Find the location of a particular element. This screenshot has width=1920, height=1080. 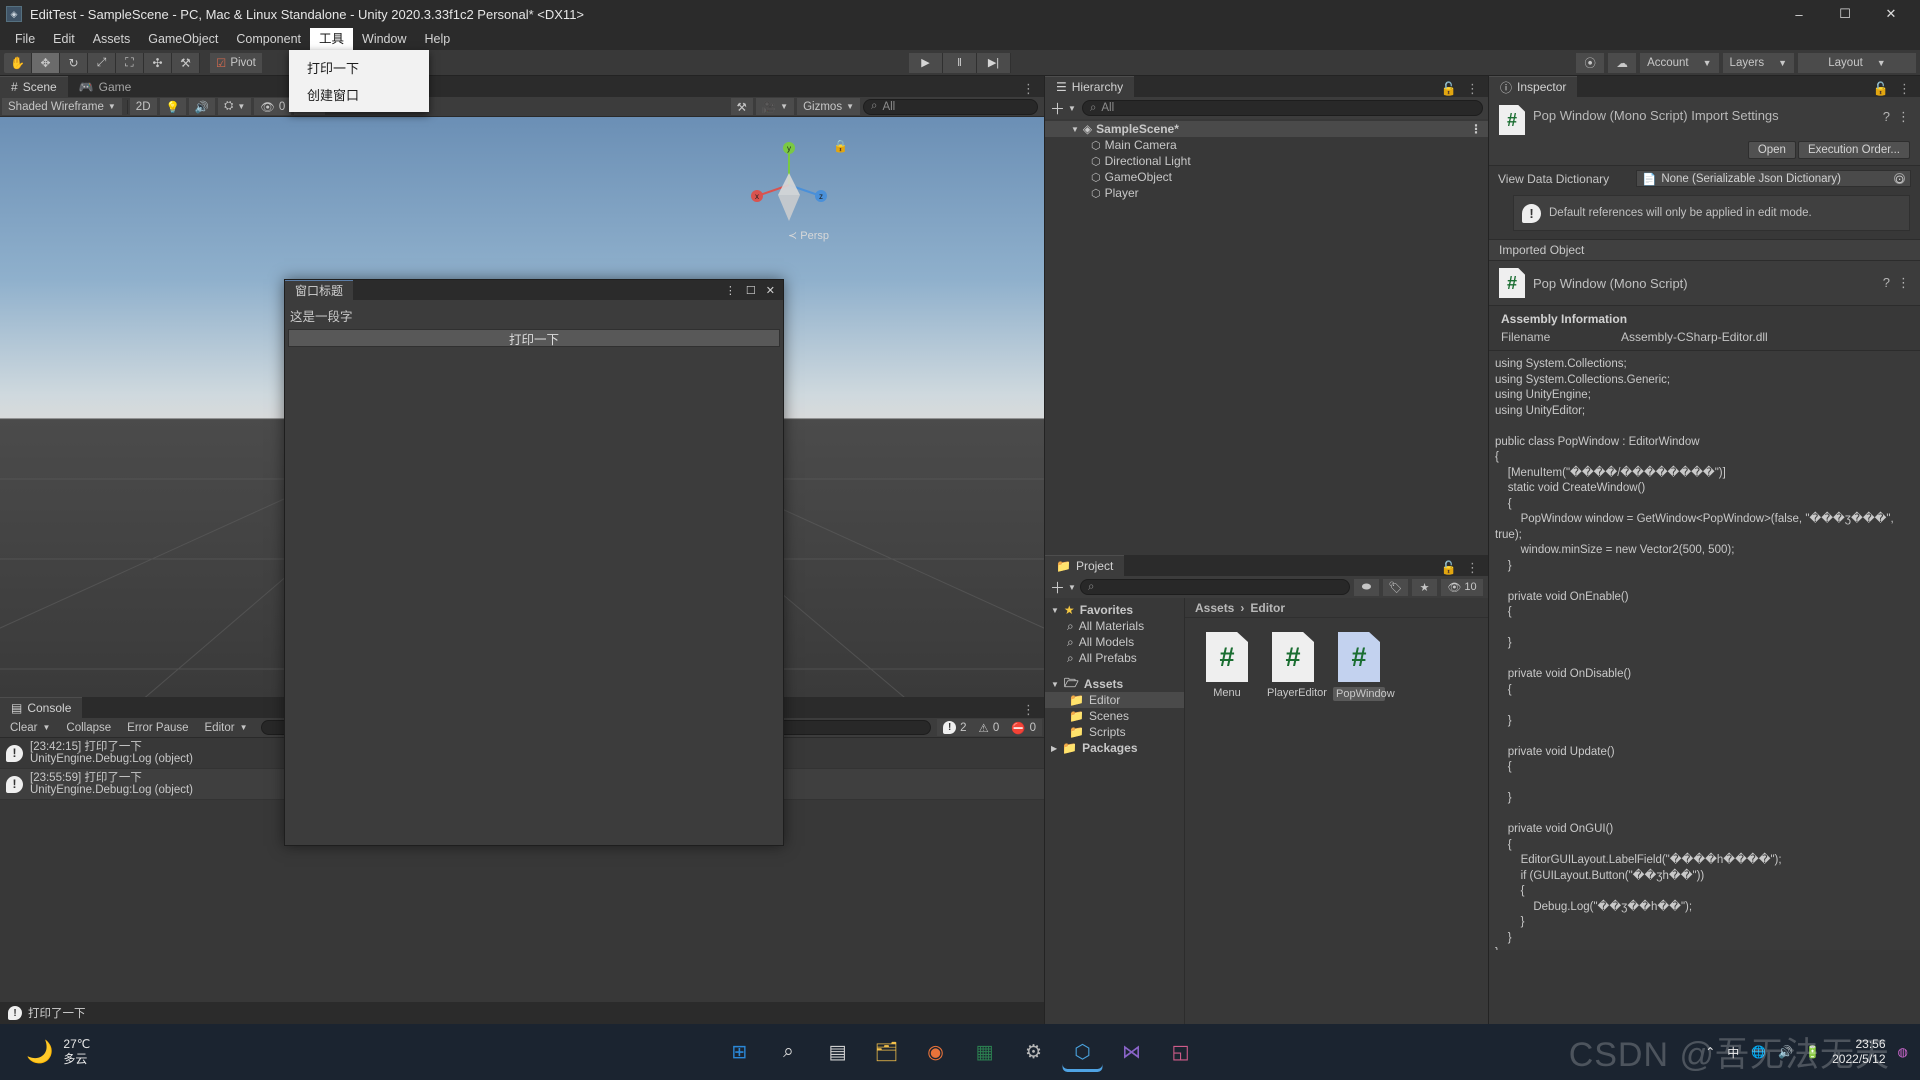

open-button: Open is located at coordinates (1771, 150).